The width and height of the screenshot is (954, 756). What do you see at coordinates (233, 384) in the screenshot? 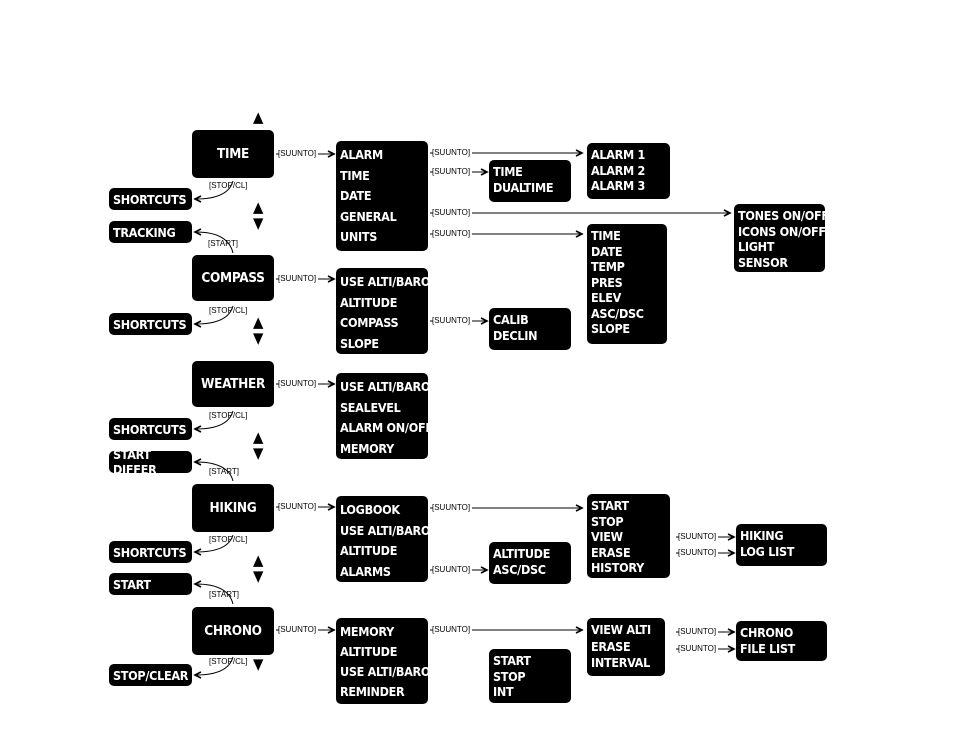
I see `mode-weather: WEATHER` at bounding box center [233, 384].